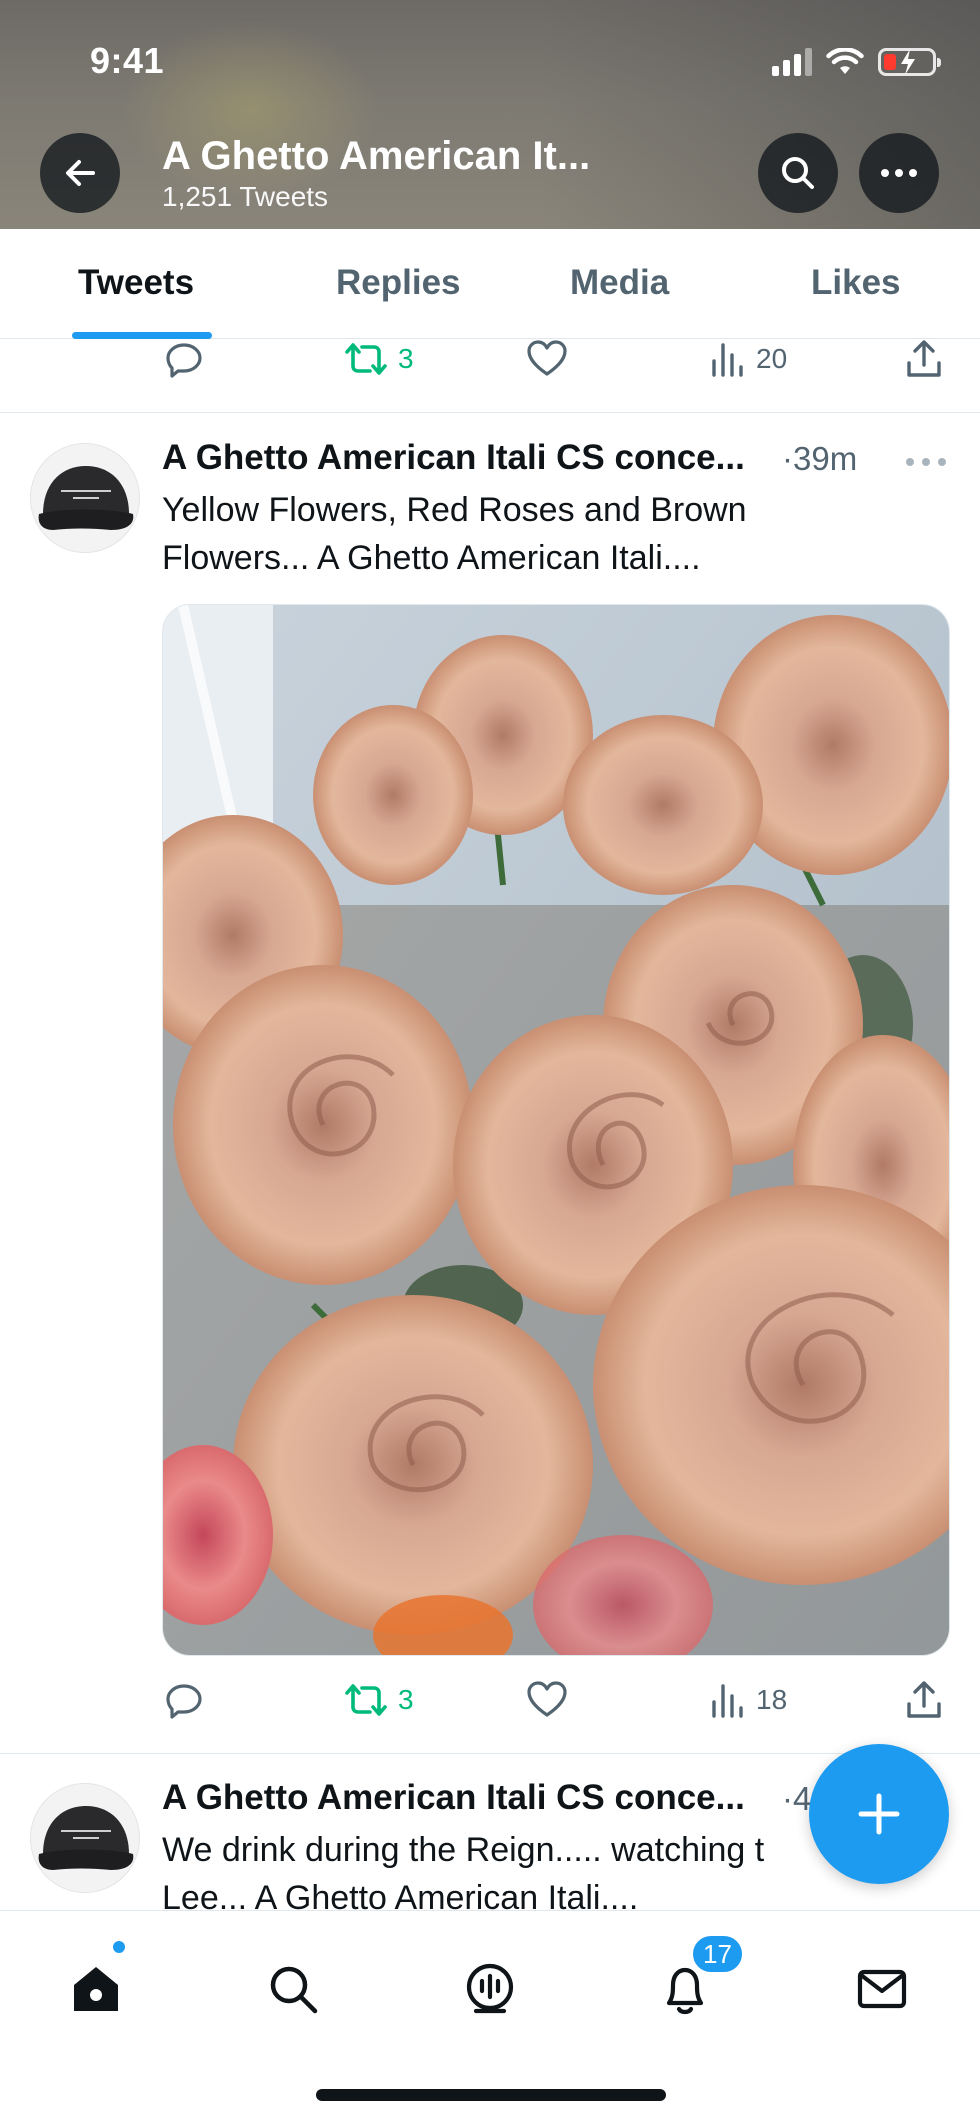 This screenshot has width=980, height=2121. Describe the element at coordinates (845, 61) in the screenshot. I see `wifi-icon` at that location.